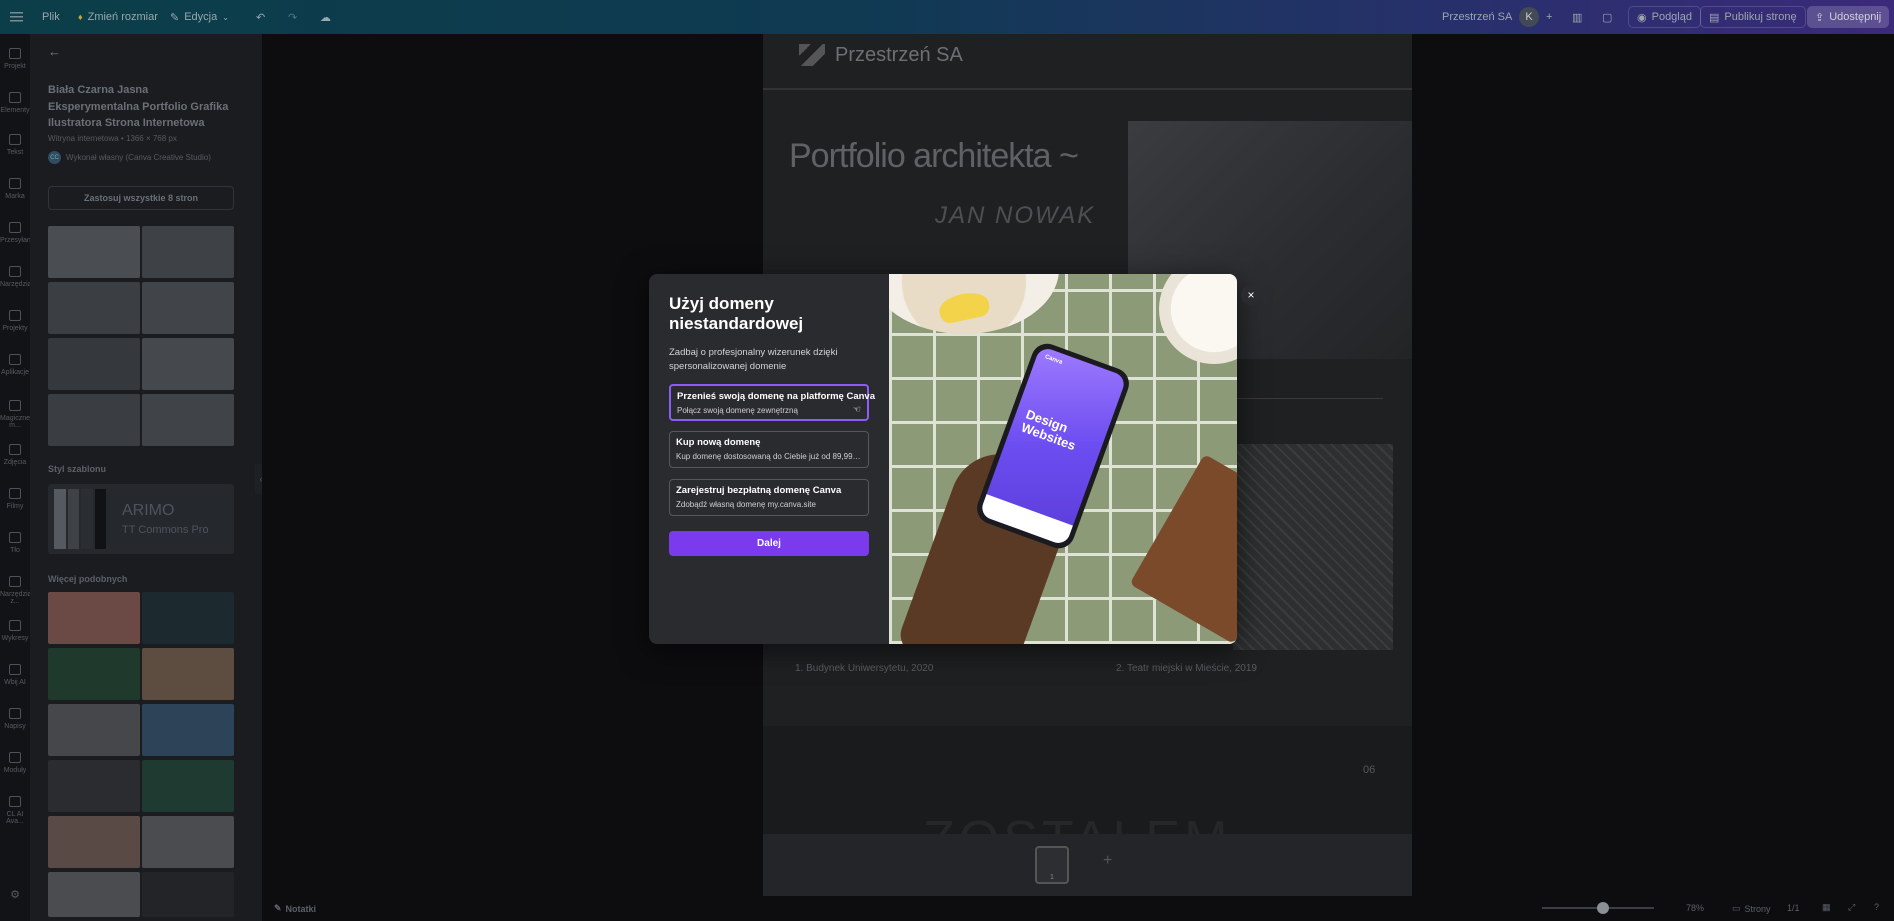  What do you see at coordinates (1052, 865) in the screenshot?
I see `page-thumbnail: 1` at bounding box center [1052, 865].